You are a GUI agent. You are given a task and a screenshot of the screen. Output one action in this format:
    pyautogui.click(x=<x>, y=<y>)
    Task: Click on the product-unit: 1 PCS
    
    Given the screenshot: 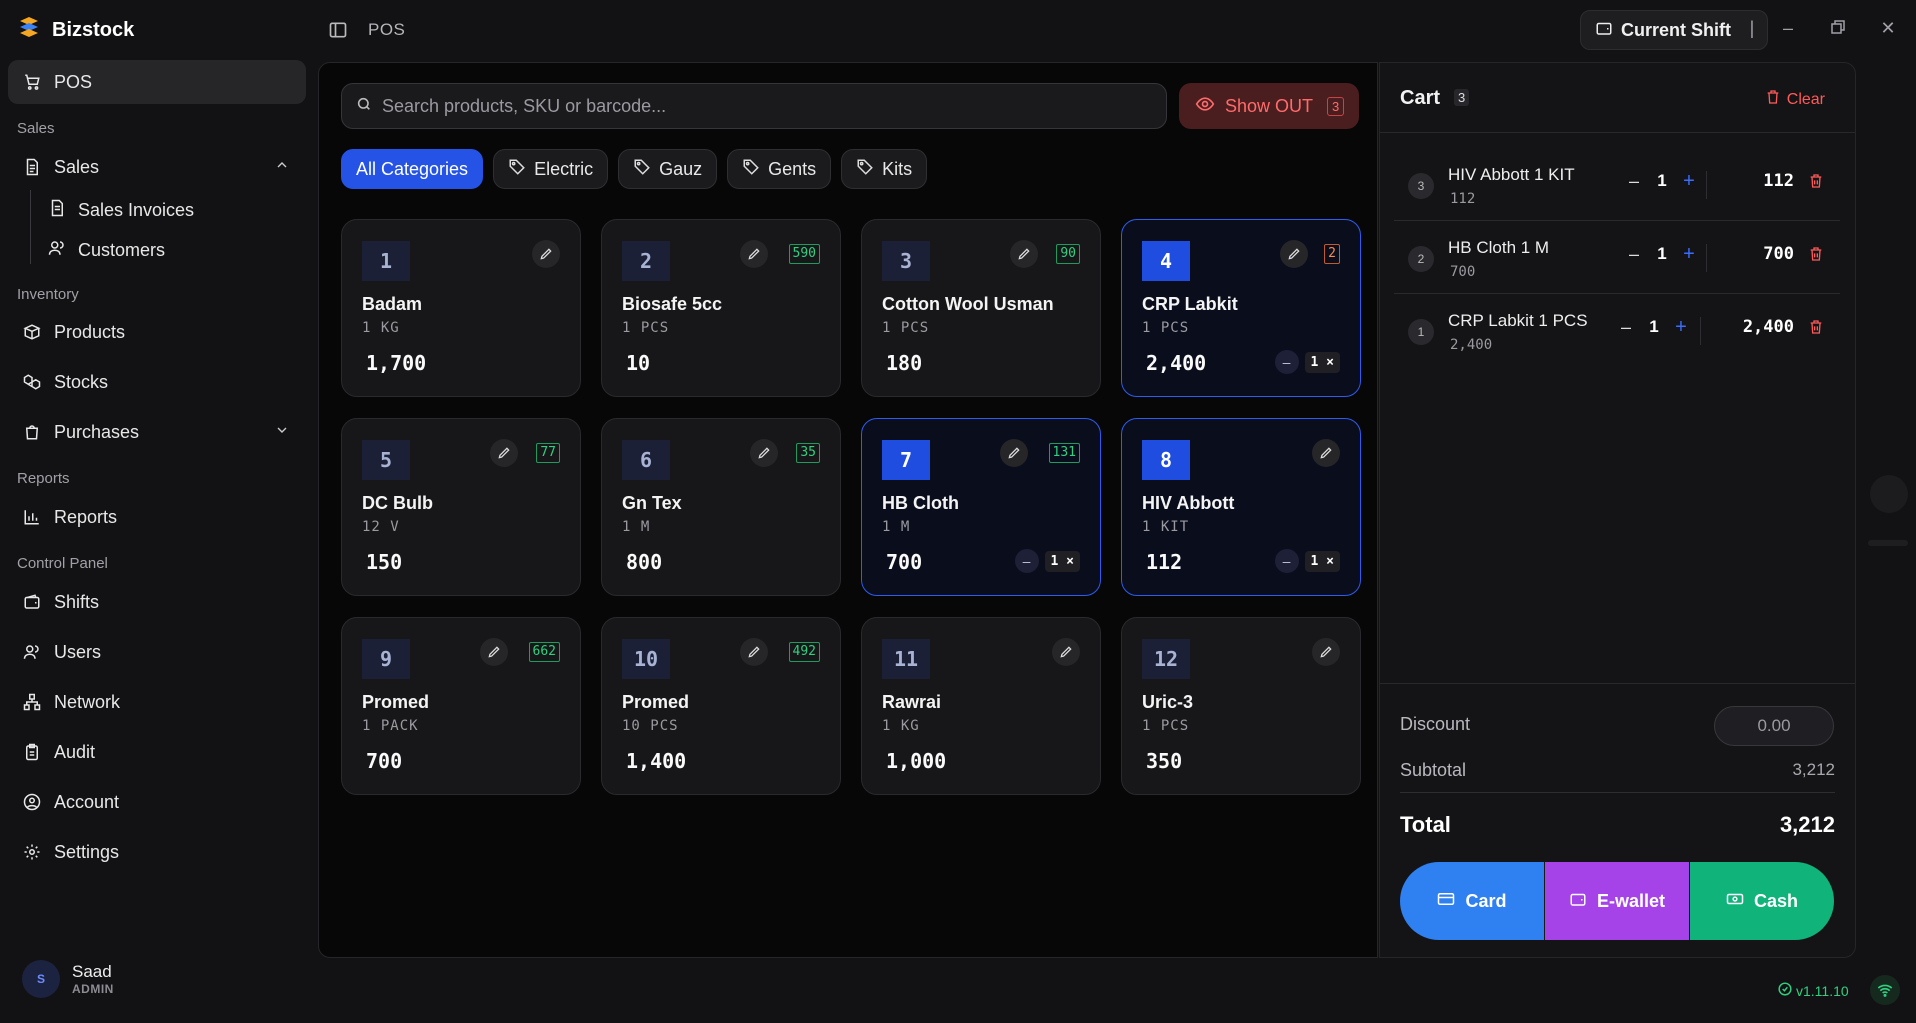 What is the action you would take?
    pyautogui.click(x=1166, y=328)
    